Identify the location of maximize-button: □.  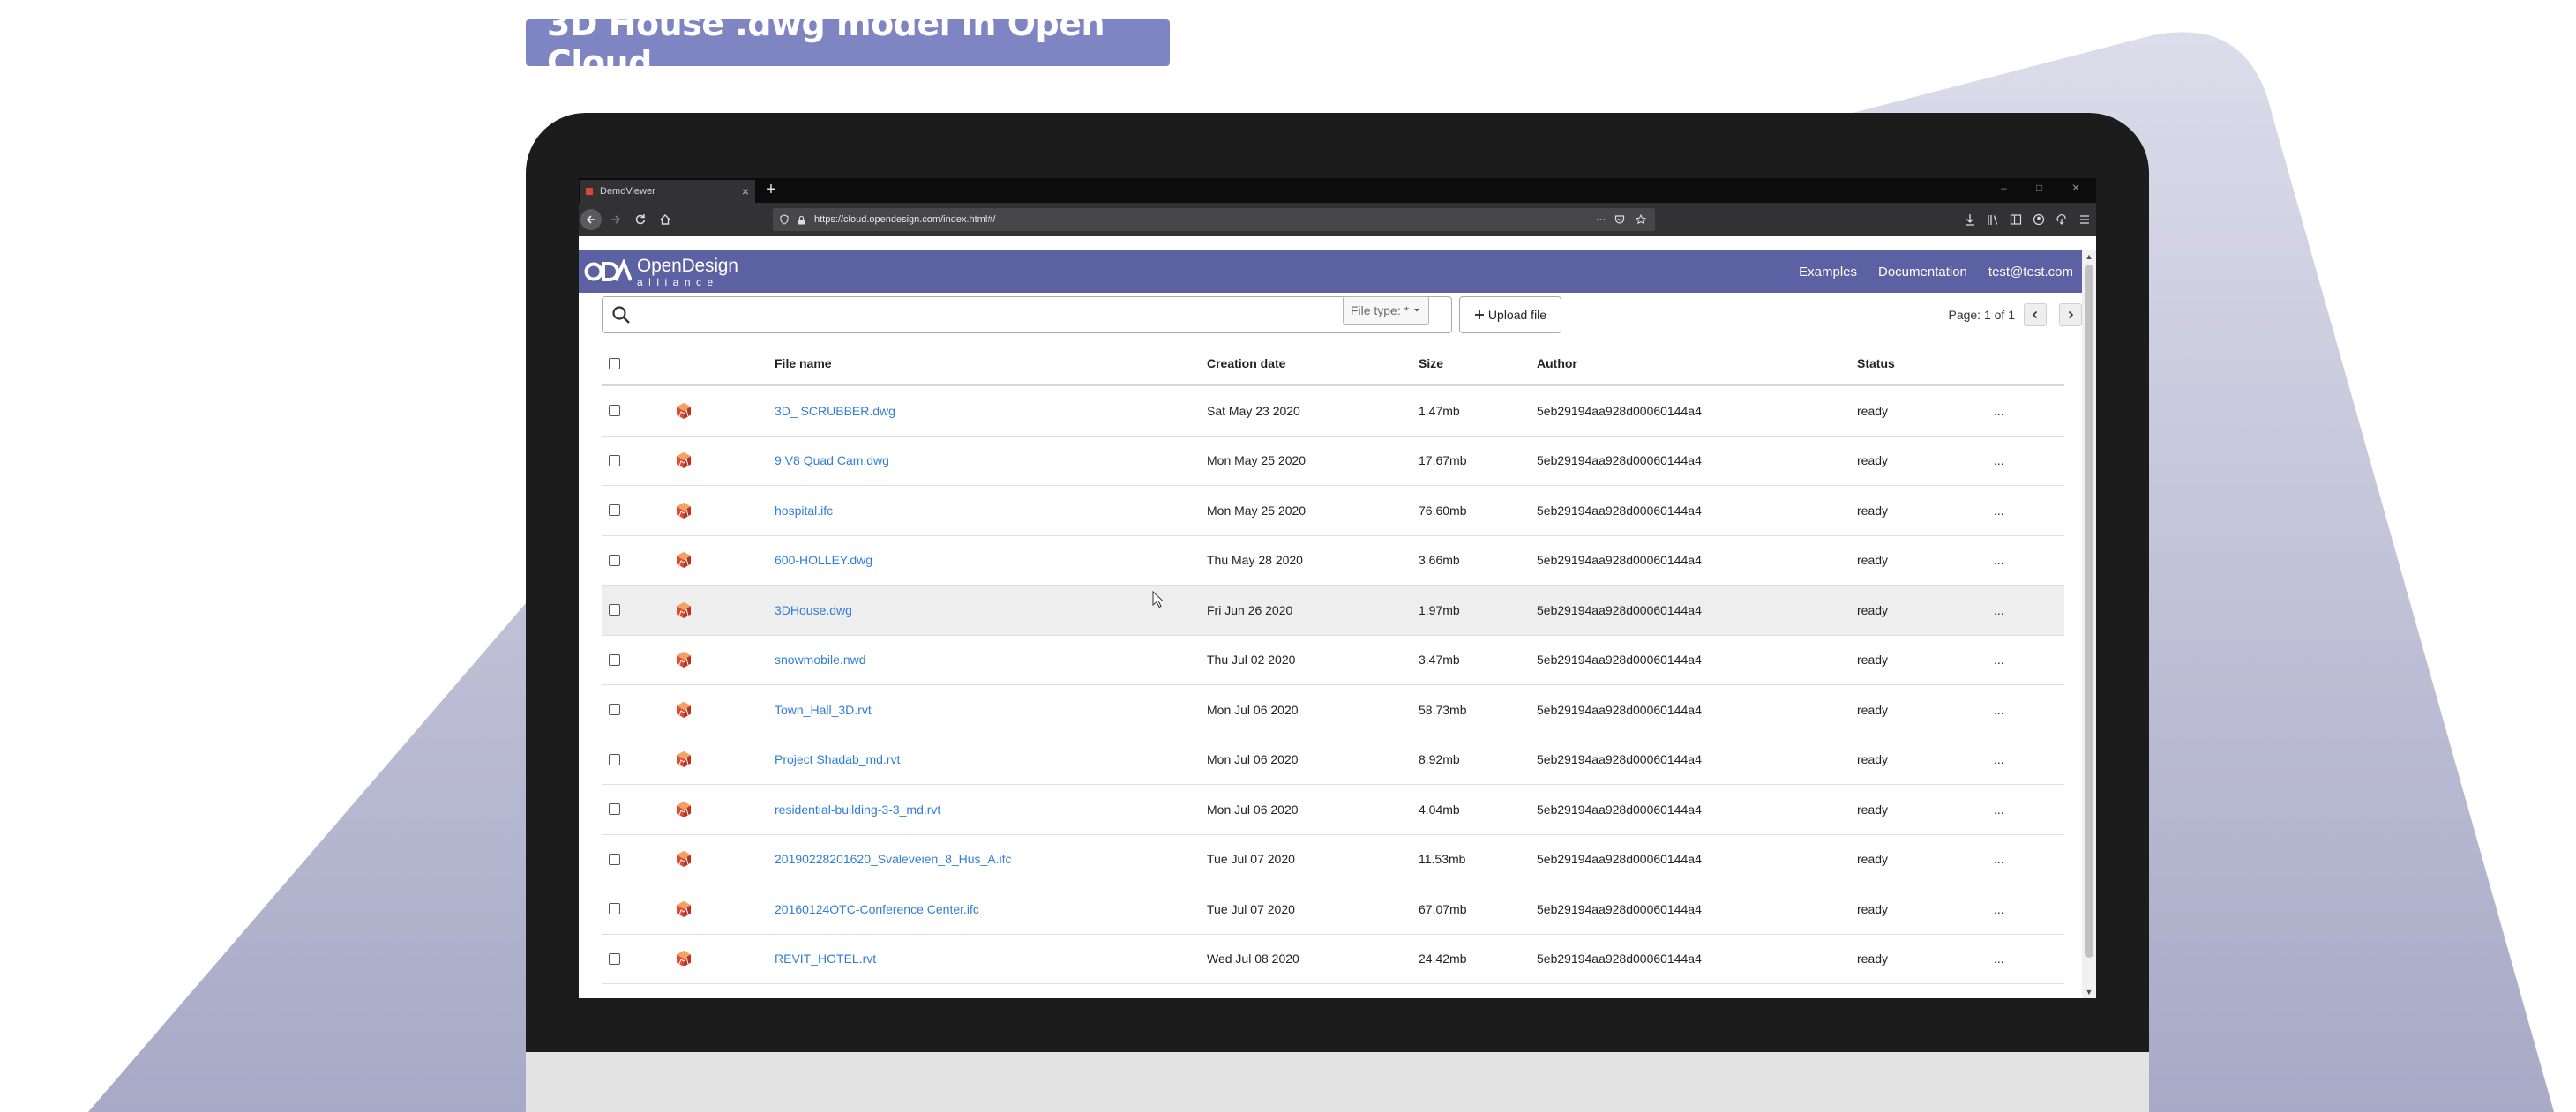
(2039, 188).